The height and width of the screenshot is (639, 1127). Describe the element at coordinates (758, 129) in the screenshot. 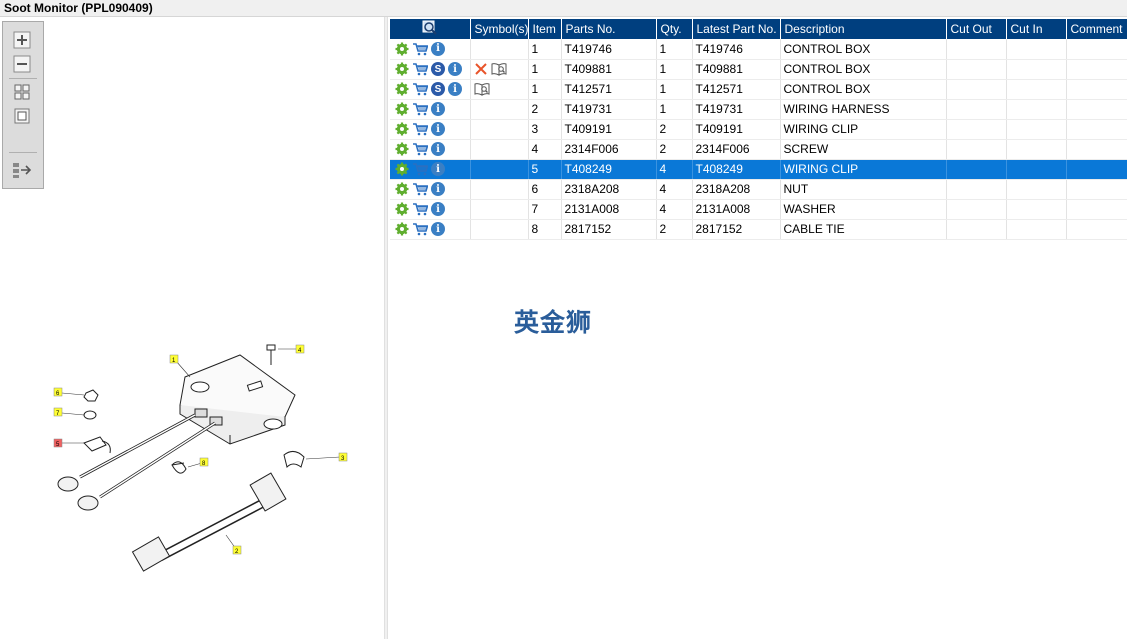

I see `table-row: i 3 T409191 2 T409191 WIRING CLIP` at that location.